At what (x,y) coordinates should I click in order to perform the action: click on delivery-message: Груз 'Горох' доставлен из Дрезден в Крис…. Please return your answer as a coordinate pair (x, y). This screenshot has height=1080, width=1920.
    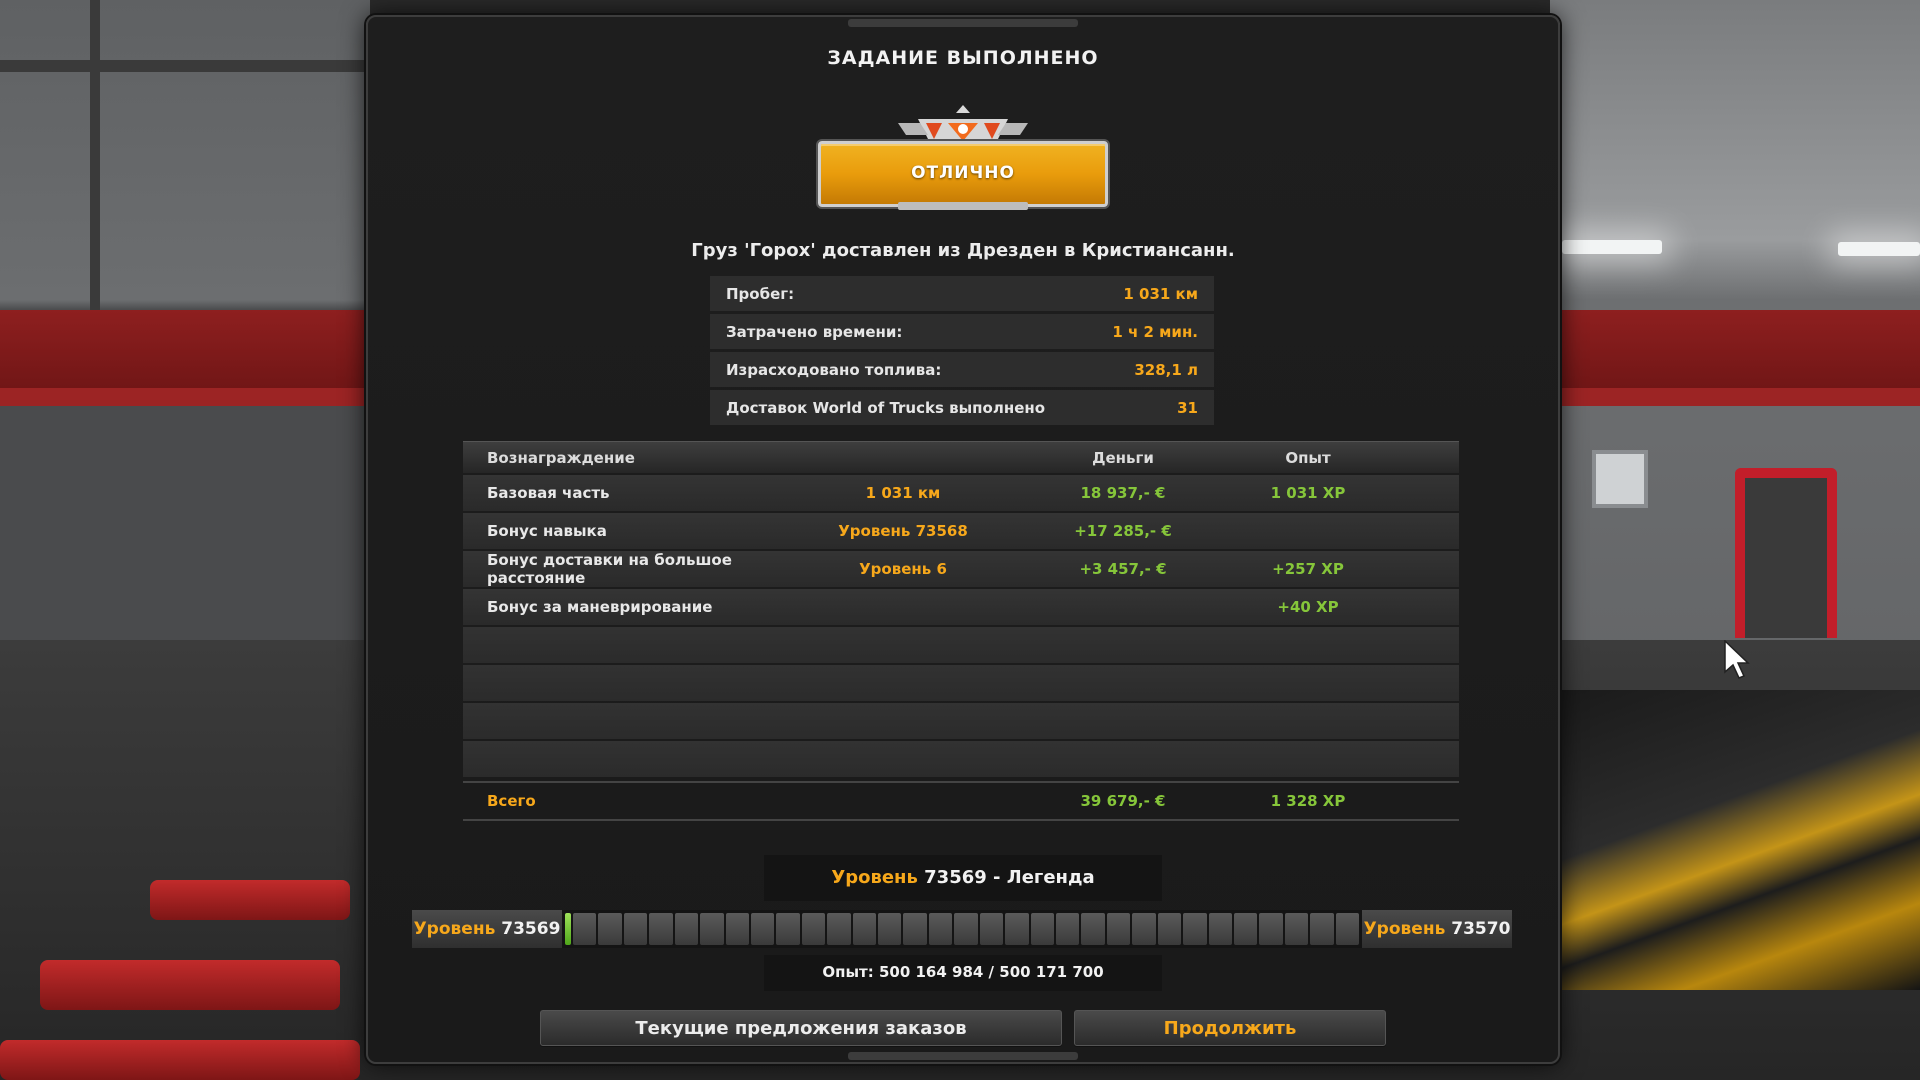
    Looking at the image, I should click on (963, 250).